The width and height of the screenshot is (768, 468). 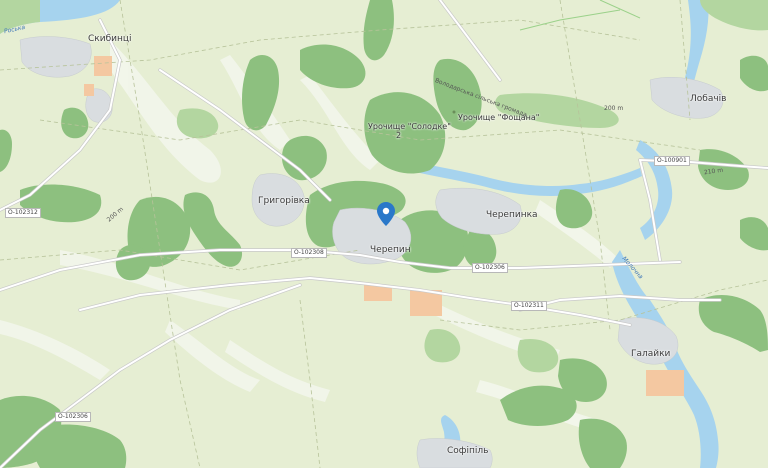 What do you see at coordinates (309, 253) in the screenshot?
I see `road-shield-o102308: О-102308` at bounding box center [309, 253].